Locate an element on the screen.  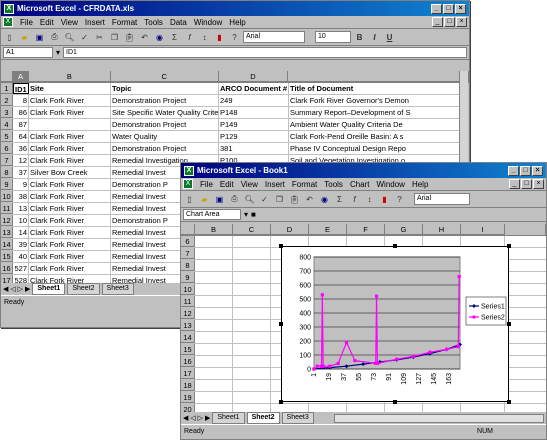
tab-sheet1: Sheet1 is located at coordinates (228, 418).